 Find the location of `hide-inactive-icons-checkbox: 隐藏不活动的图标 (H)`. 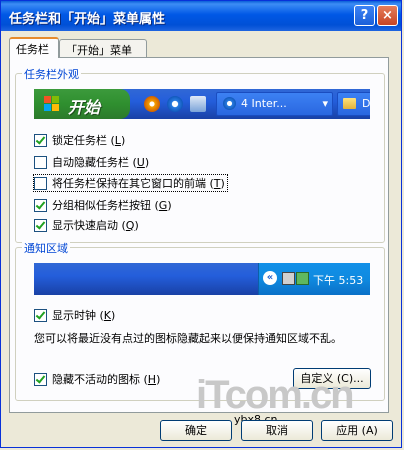

hide-inactive-icons-checkbox: 隐藏不活动的图标 (H) is located at coordinates (97, 379).